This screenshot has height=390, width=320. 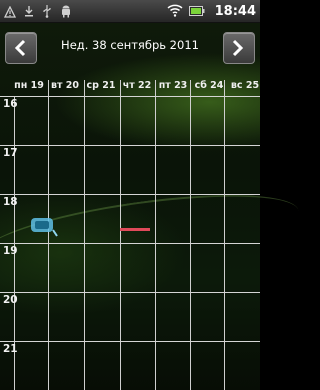 I want to click on next-week-button, so click(x=239, y=48).